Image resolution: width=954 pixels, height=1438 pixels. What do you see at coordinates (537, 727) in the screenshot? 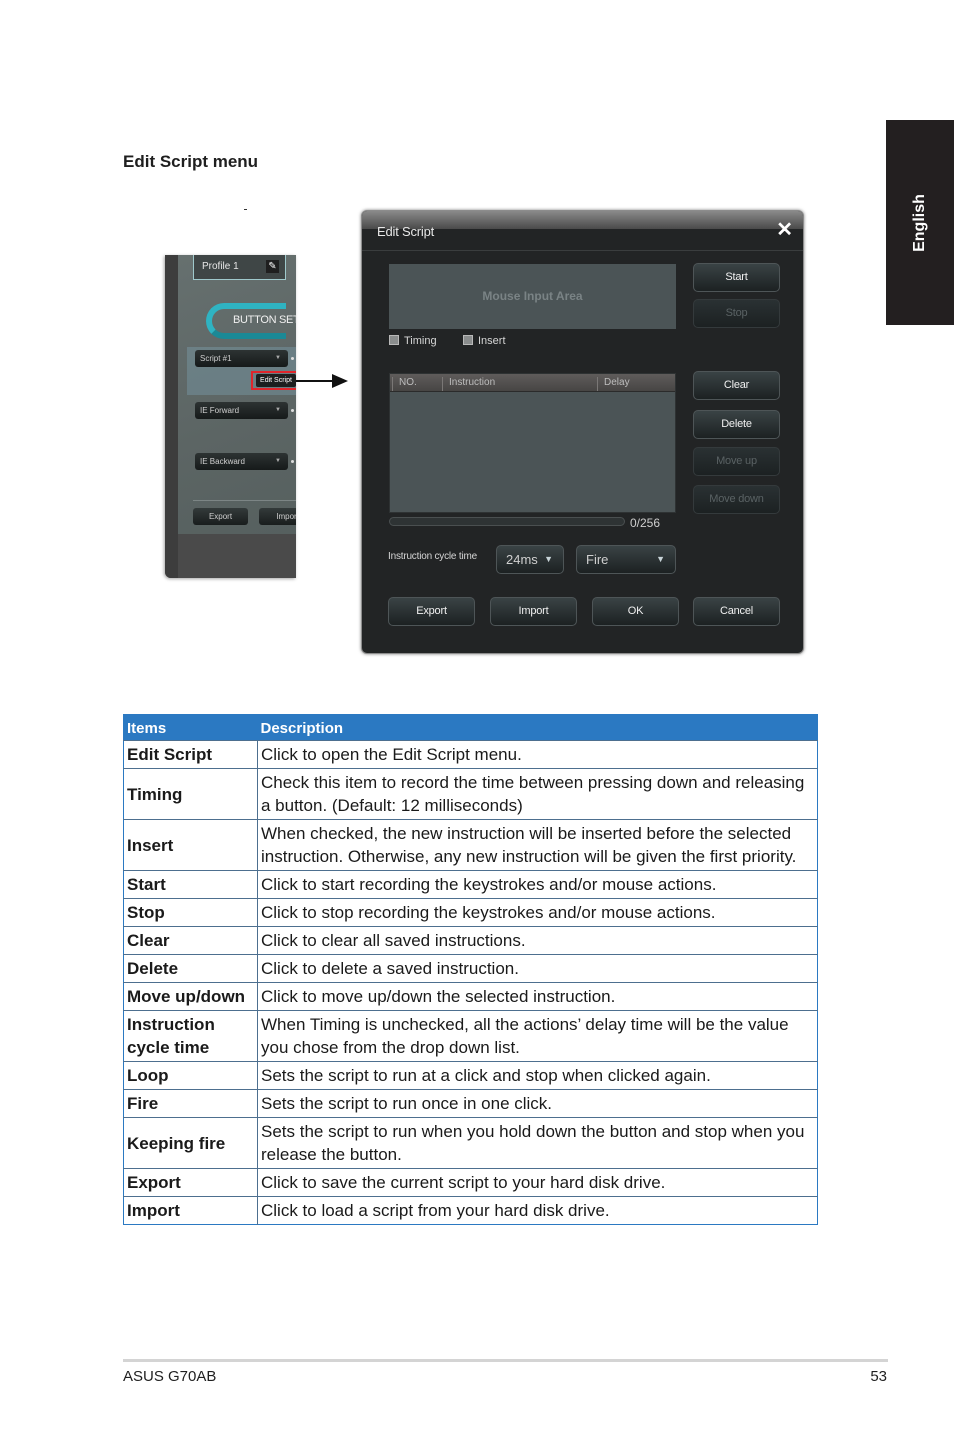
I see `header-description: Description` at bounding box center [537, 727].